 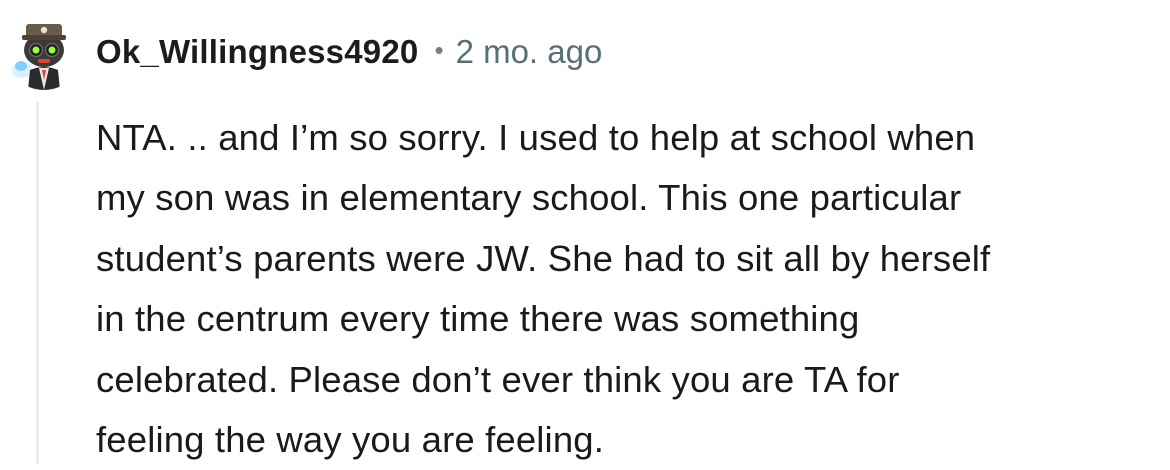 What do you see at coordinates (350, 440) in the screenshot?
I see `comment-body-line: feeling the way you are feeling.` at bounding box center [350, 440].